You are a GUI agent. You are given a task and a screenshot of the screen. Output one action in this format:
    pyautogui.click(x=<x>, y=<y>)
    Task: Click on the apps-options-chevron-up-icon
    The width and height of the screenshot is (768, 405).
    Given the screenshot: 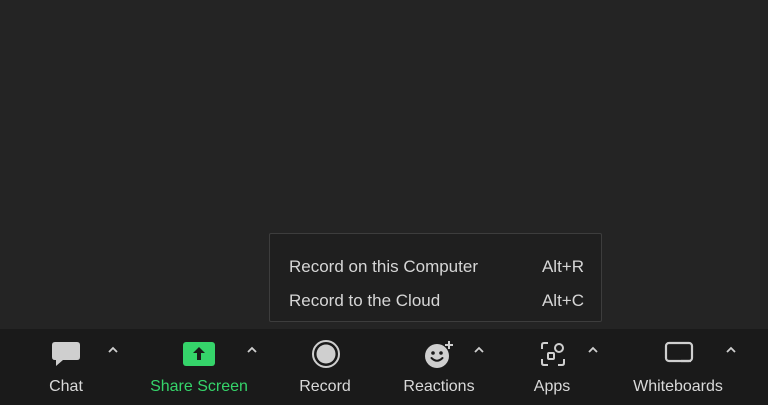 What is the action you would take?
    pyautogui.click(x=593, y=350)
    